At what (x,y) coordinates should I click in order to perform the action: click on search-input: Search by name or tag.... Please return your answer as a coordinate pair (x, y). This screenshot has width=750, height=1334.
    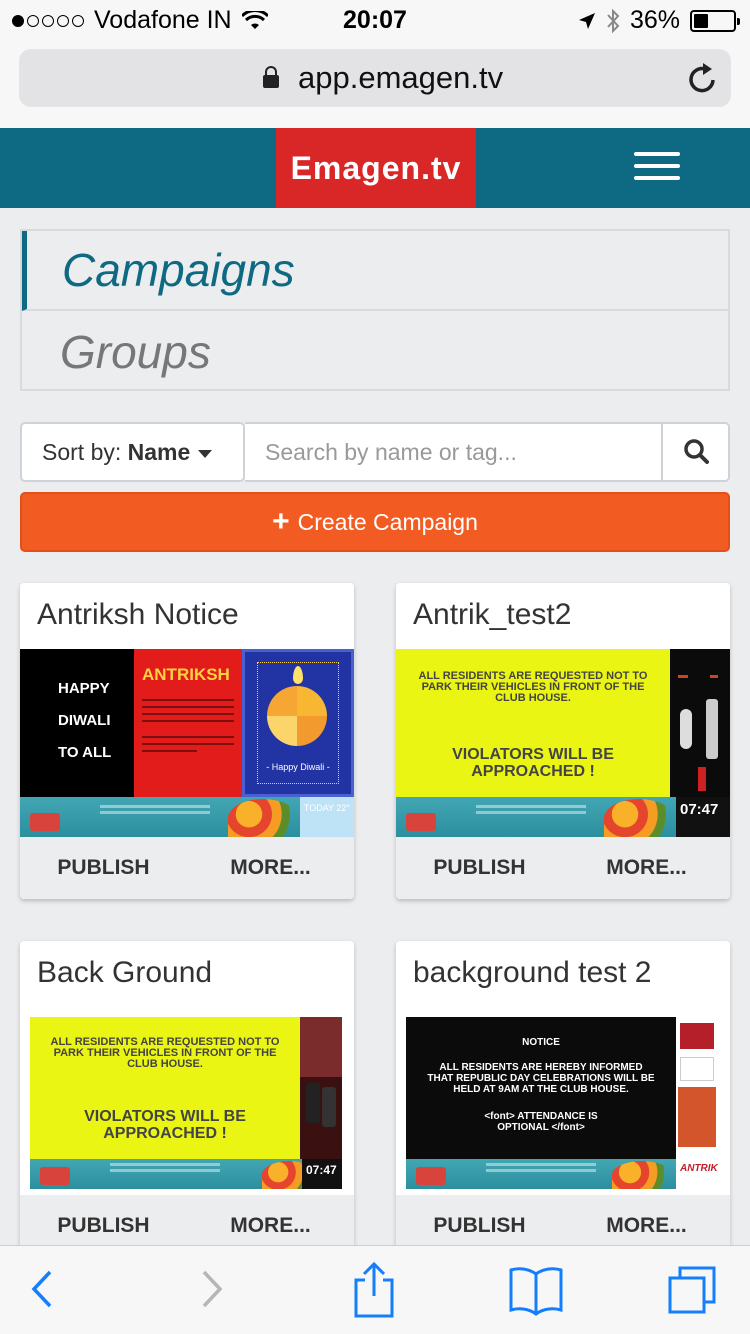
    Looking at the image, I should click on (454, 452).